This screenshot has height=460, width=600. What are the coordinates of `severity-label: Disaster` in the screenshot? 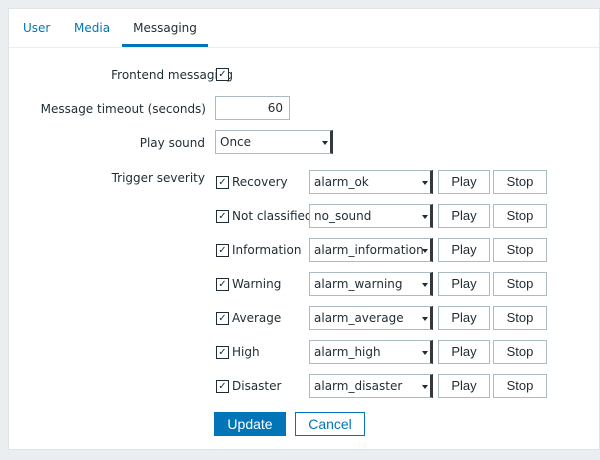 It's located at (257, 386).